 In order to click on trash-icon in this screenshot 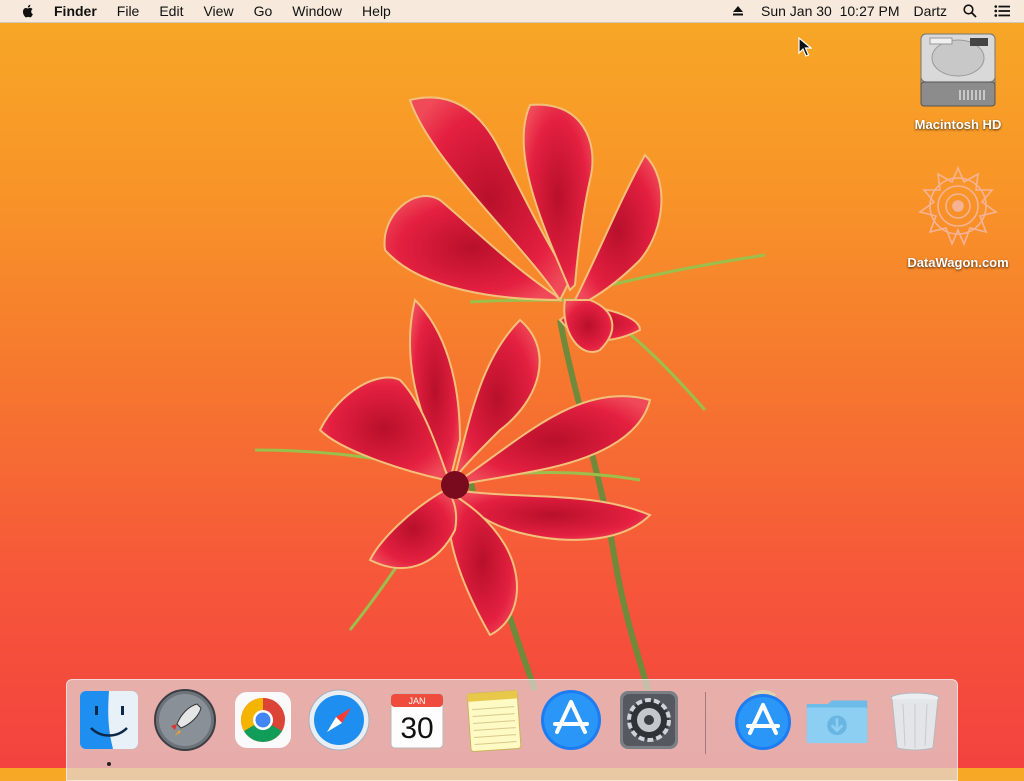, I will do `click(915, 721)`.